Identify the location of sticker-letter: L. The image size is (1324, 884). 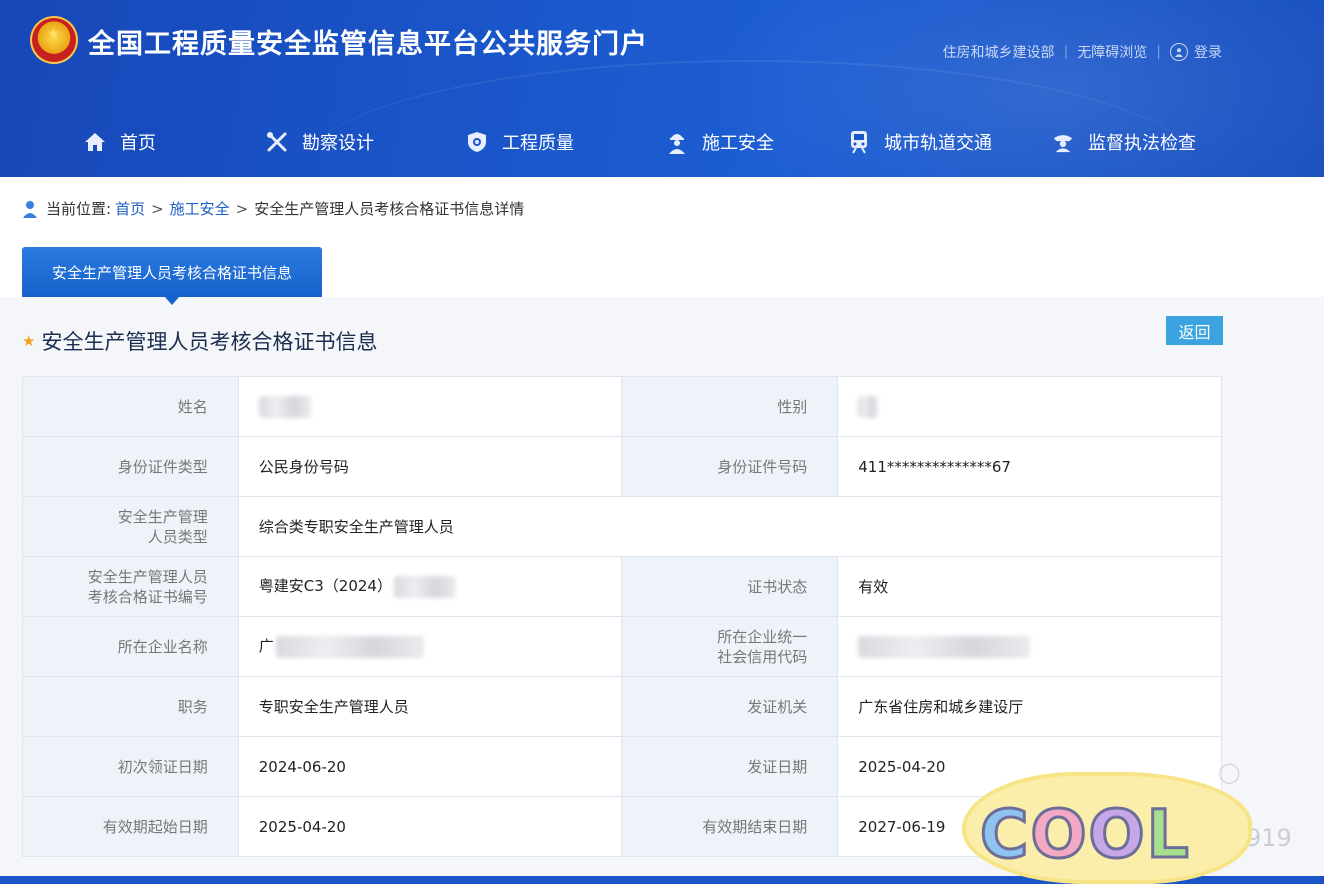
(1168, 835).